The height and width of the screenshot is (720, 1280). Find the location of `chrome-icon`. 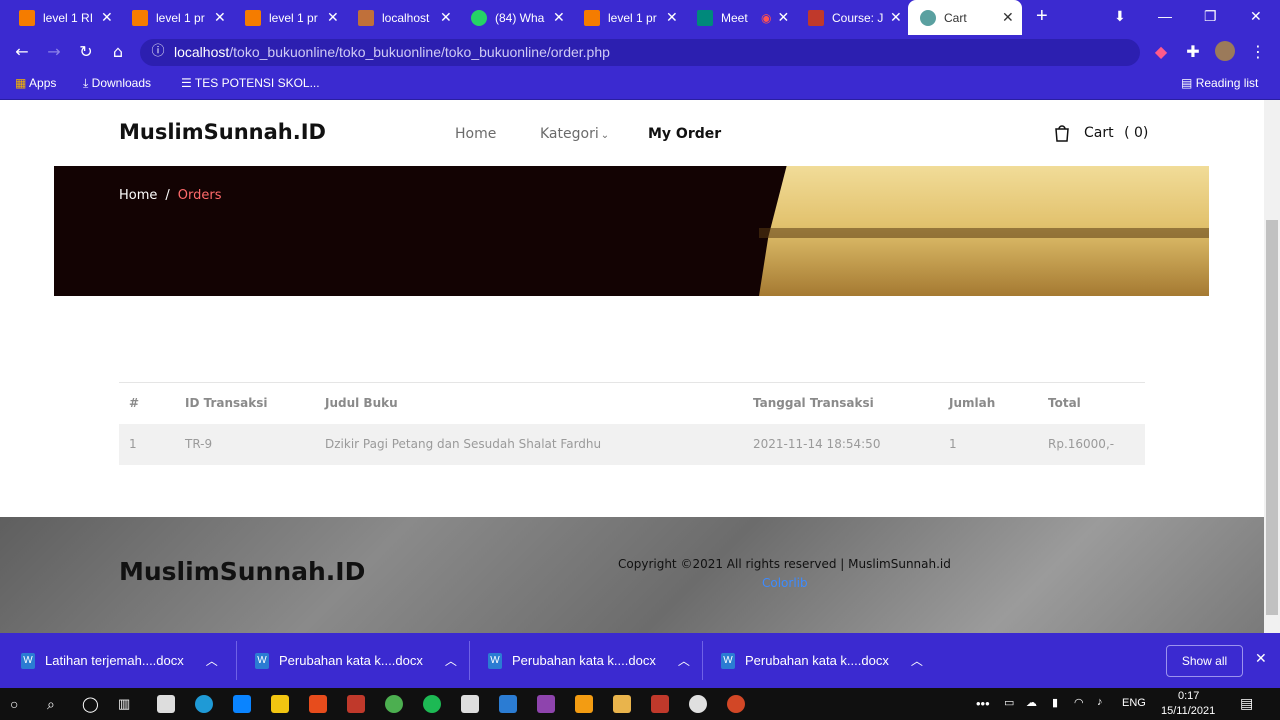

chrome-icon is located at coordinates (394, 704).